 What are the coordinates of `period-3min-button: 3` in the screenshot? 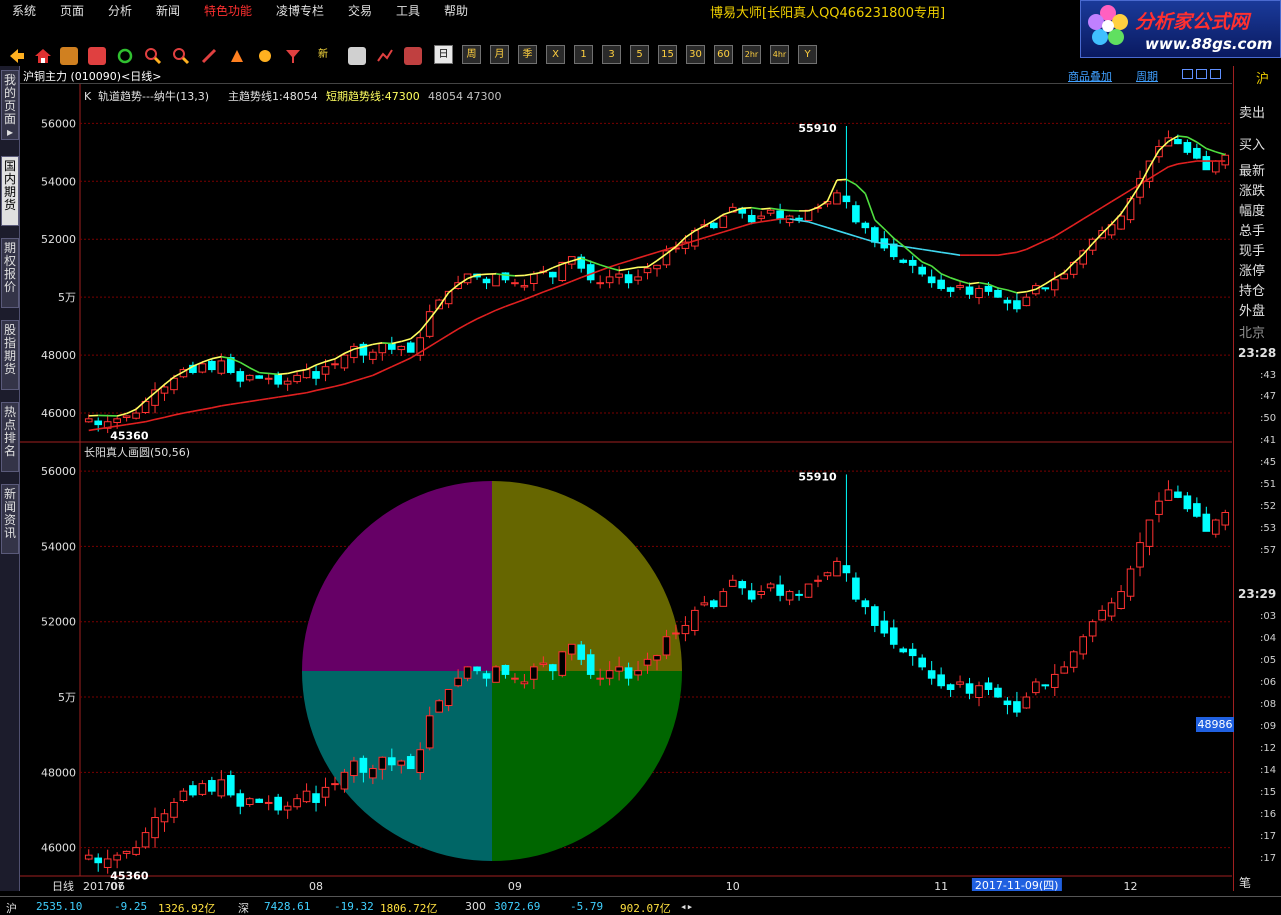 It's located at (611, 54).